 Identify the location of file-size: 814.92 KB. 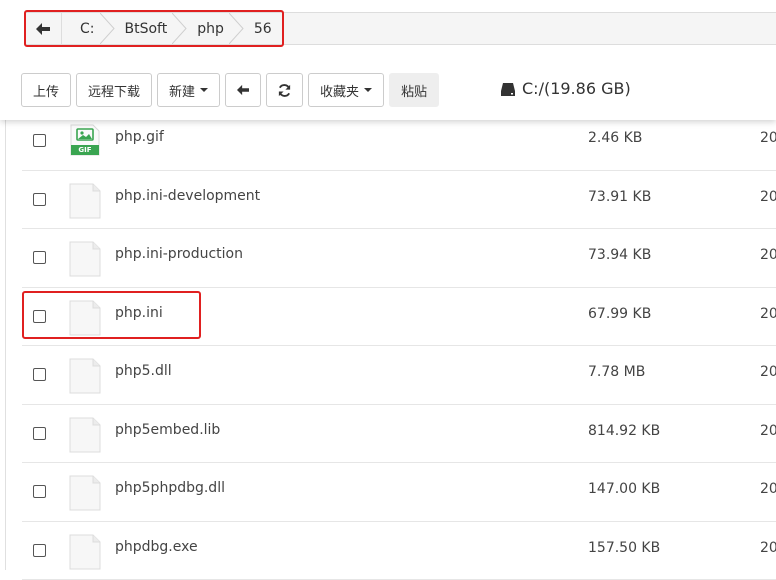
(624, 431).